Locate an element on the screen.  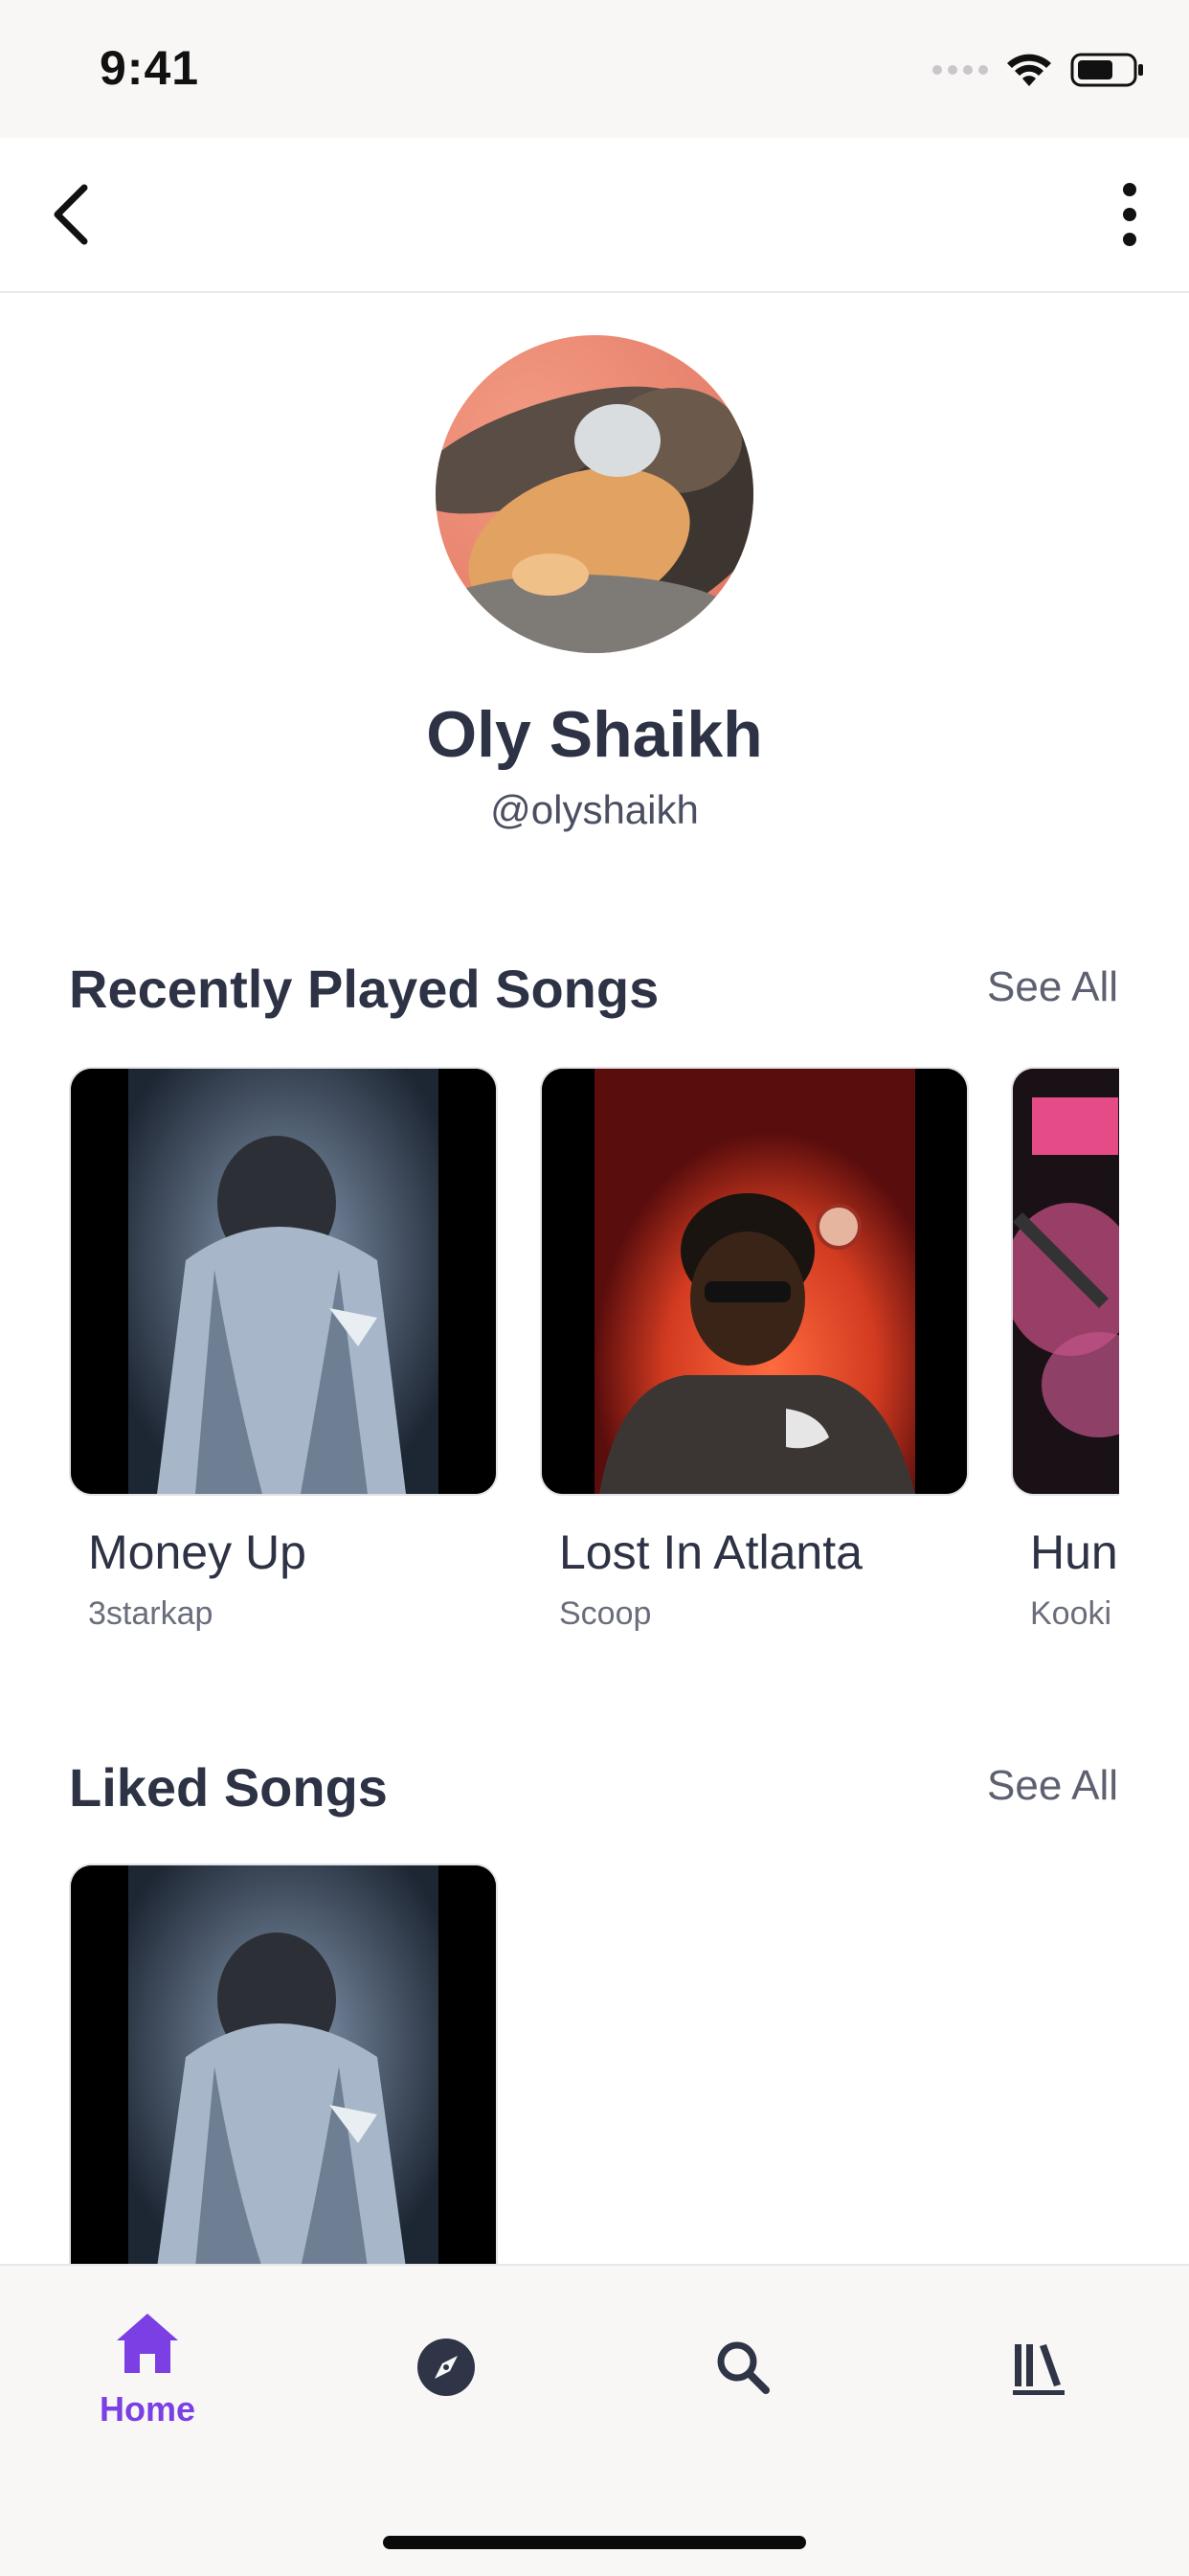
cellular-signal-icon is located at coordinates (960, 70).